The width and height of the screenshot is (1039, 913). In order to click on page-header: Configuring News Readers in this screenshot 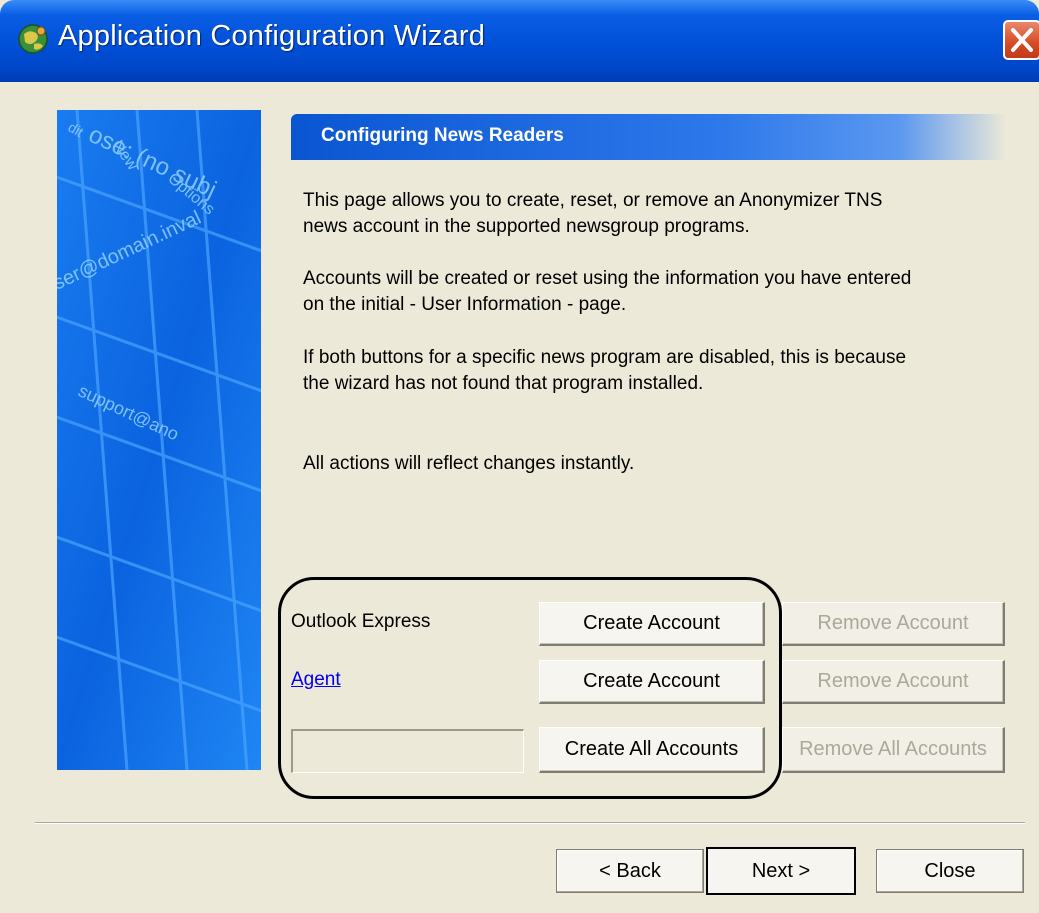, I will do `click(649, 137)`.